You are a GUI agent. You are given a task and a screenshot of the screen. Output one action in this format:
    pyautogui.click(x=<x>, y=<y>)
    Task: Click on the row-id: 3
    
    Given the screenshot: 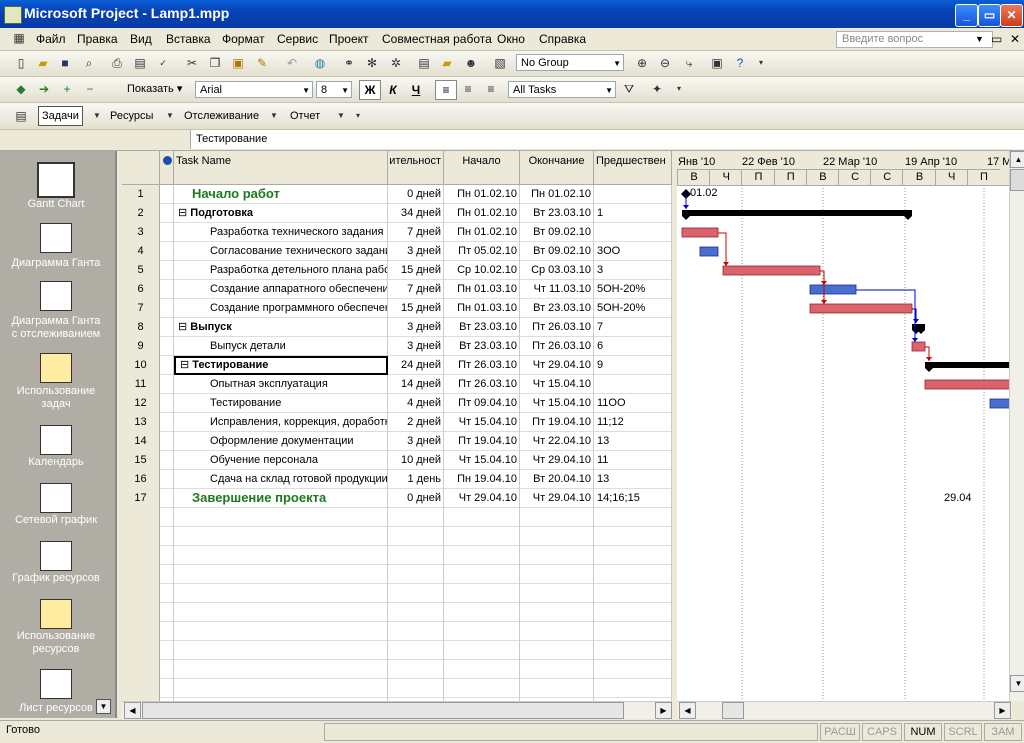 What is the action you would take?
    pyautogui.click(x=141, y=232)
    